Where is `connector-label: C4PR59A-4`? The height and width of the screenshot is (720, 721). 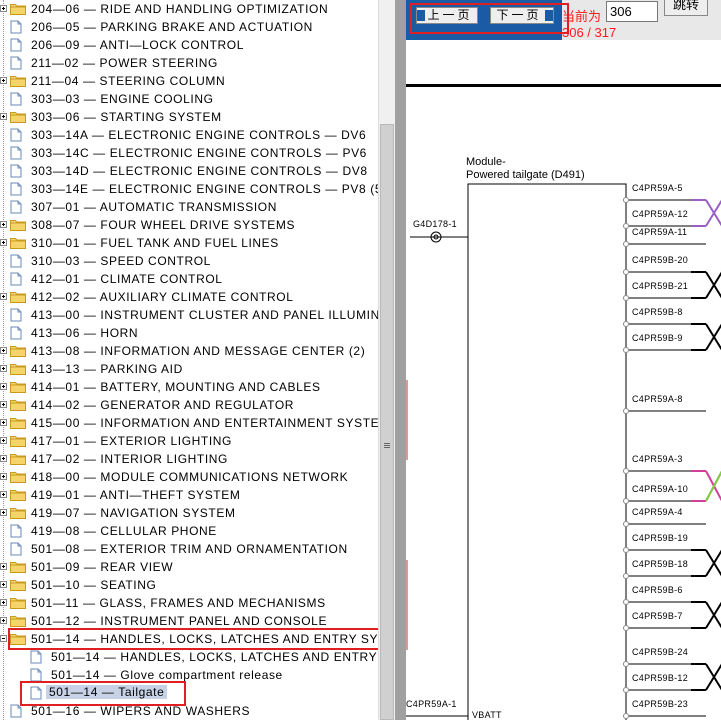 connector-label: C4PR59A-4 is located at coordinates (657, 512).